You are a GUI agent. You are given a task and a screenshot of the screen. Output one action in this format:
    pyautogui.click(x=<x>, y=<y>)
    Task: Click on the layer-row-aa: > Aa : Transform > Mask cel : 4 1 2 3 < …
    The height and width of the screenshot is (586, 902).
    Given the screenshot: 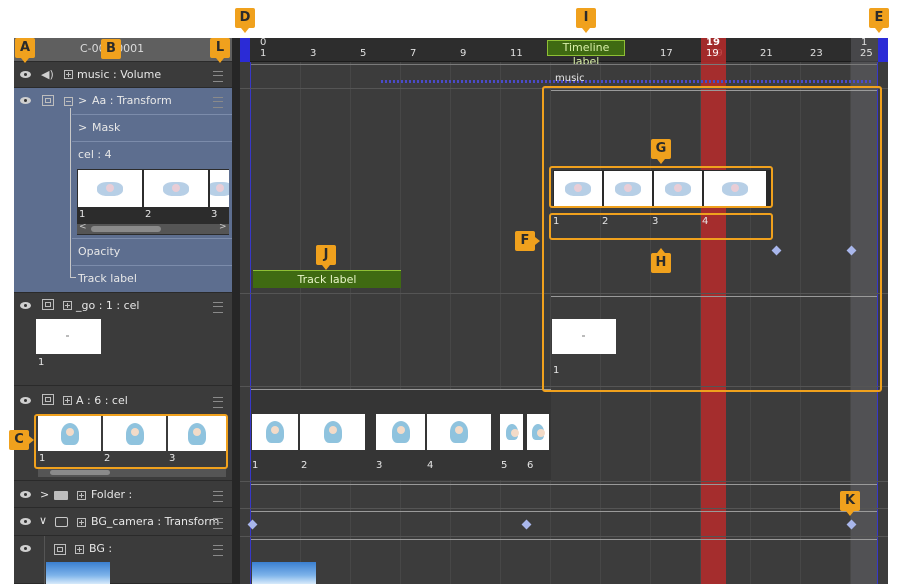 What is the action you would take?
    pyautogui.click(x=123, y=190)
    